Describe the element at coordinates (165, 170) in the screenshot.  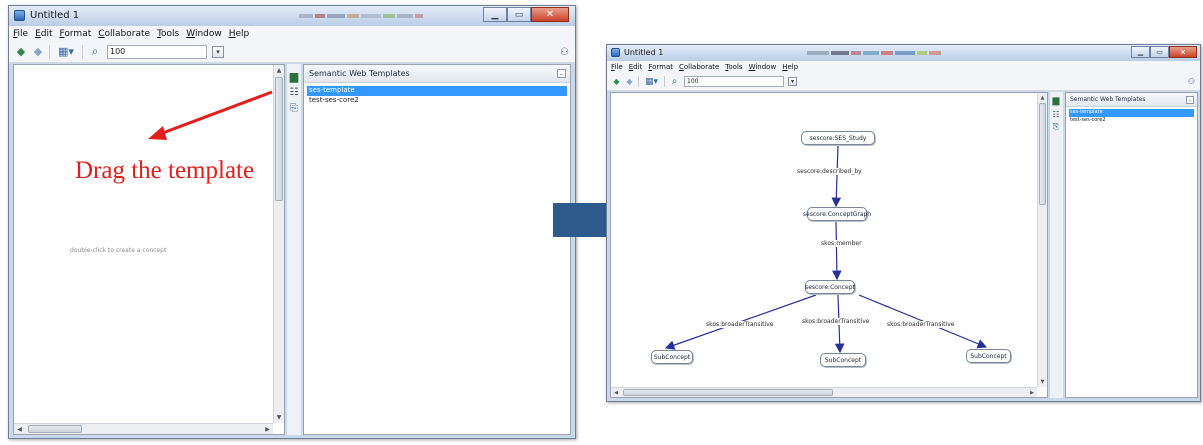
I see `annotation-drag-text: Drag the template` at that location.